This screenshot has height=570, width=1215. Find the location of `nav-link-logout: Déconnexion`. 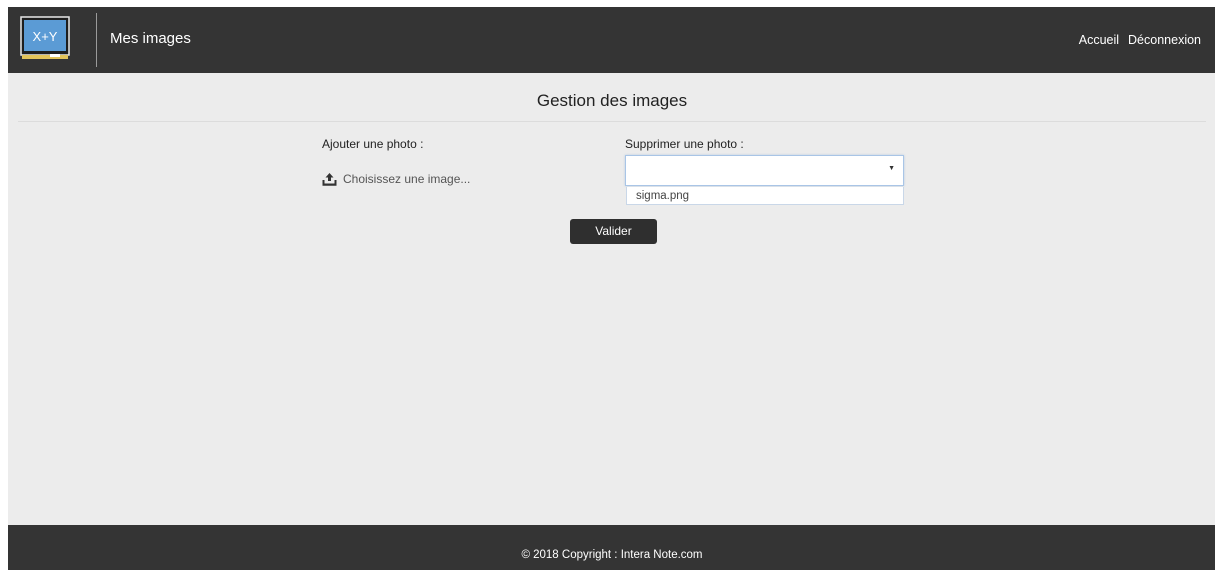

nav-link-logout: Déconnexion is located at coordinates (1164, 40).